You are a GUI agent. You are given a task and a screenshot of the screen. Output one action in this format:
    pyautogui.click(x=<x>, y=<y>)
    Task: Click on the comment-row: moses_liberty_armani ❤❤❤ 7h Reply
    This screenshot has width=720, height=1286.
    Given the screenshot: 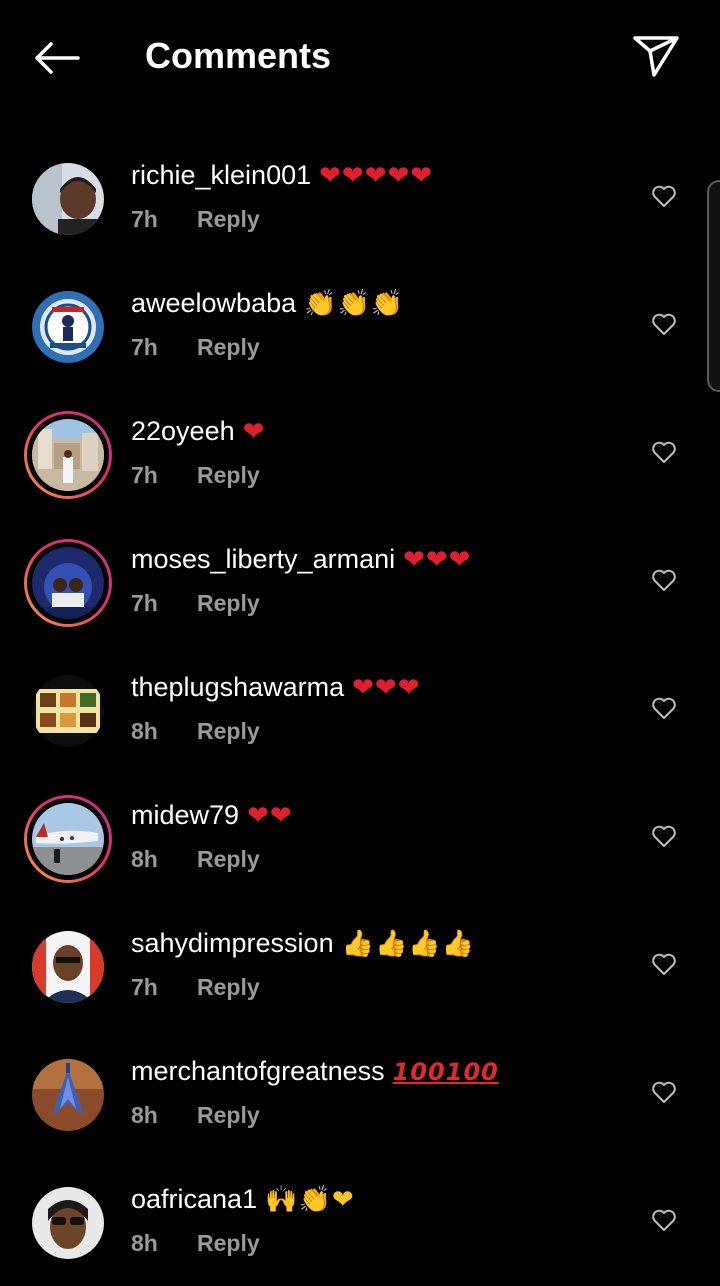 What is the action you would take?
    pyautogui.click(x=360, y=582)
    